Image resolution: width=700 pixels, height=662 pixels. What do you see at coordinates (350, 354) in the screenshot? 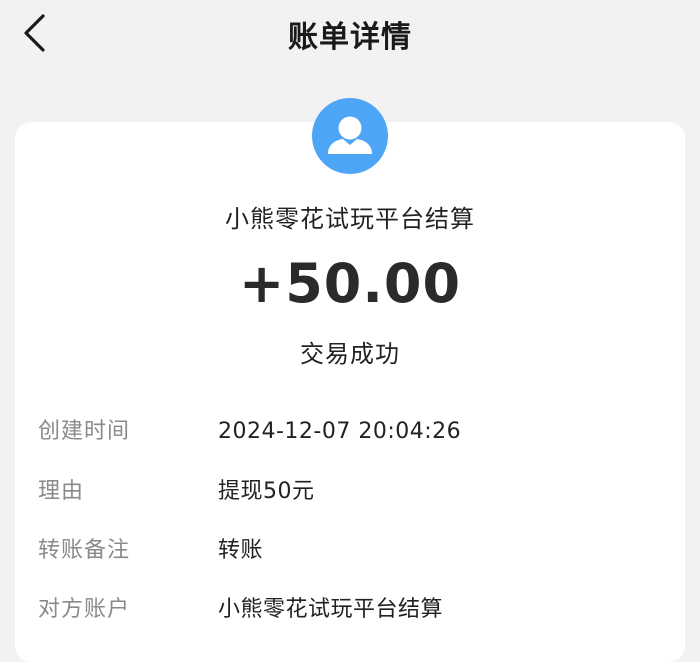
I see `transaction-status: 交易成功` at bounding box center [350, 354].